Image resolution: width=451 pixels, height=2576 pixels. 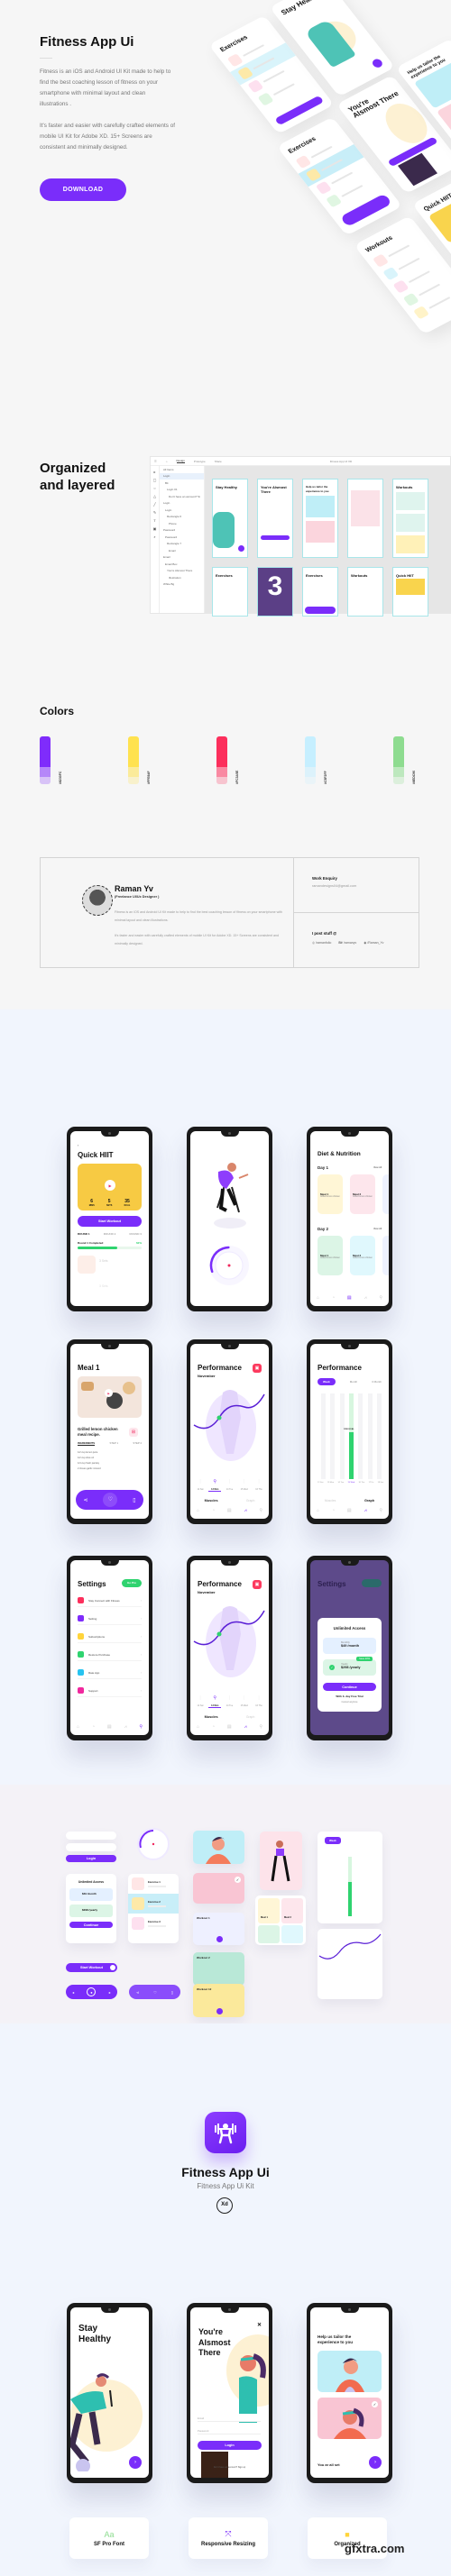 I want to click on favorite-icon: ♡, so click(x=155, y=1993).